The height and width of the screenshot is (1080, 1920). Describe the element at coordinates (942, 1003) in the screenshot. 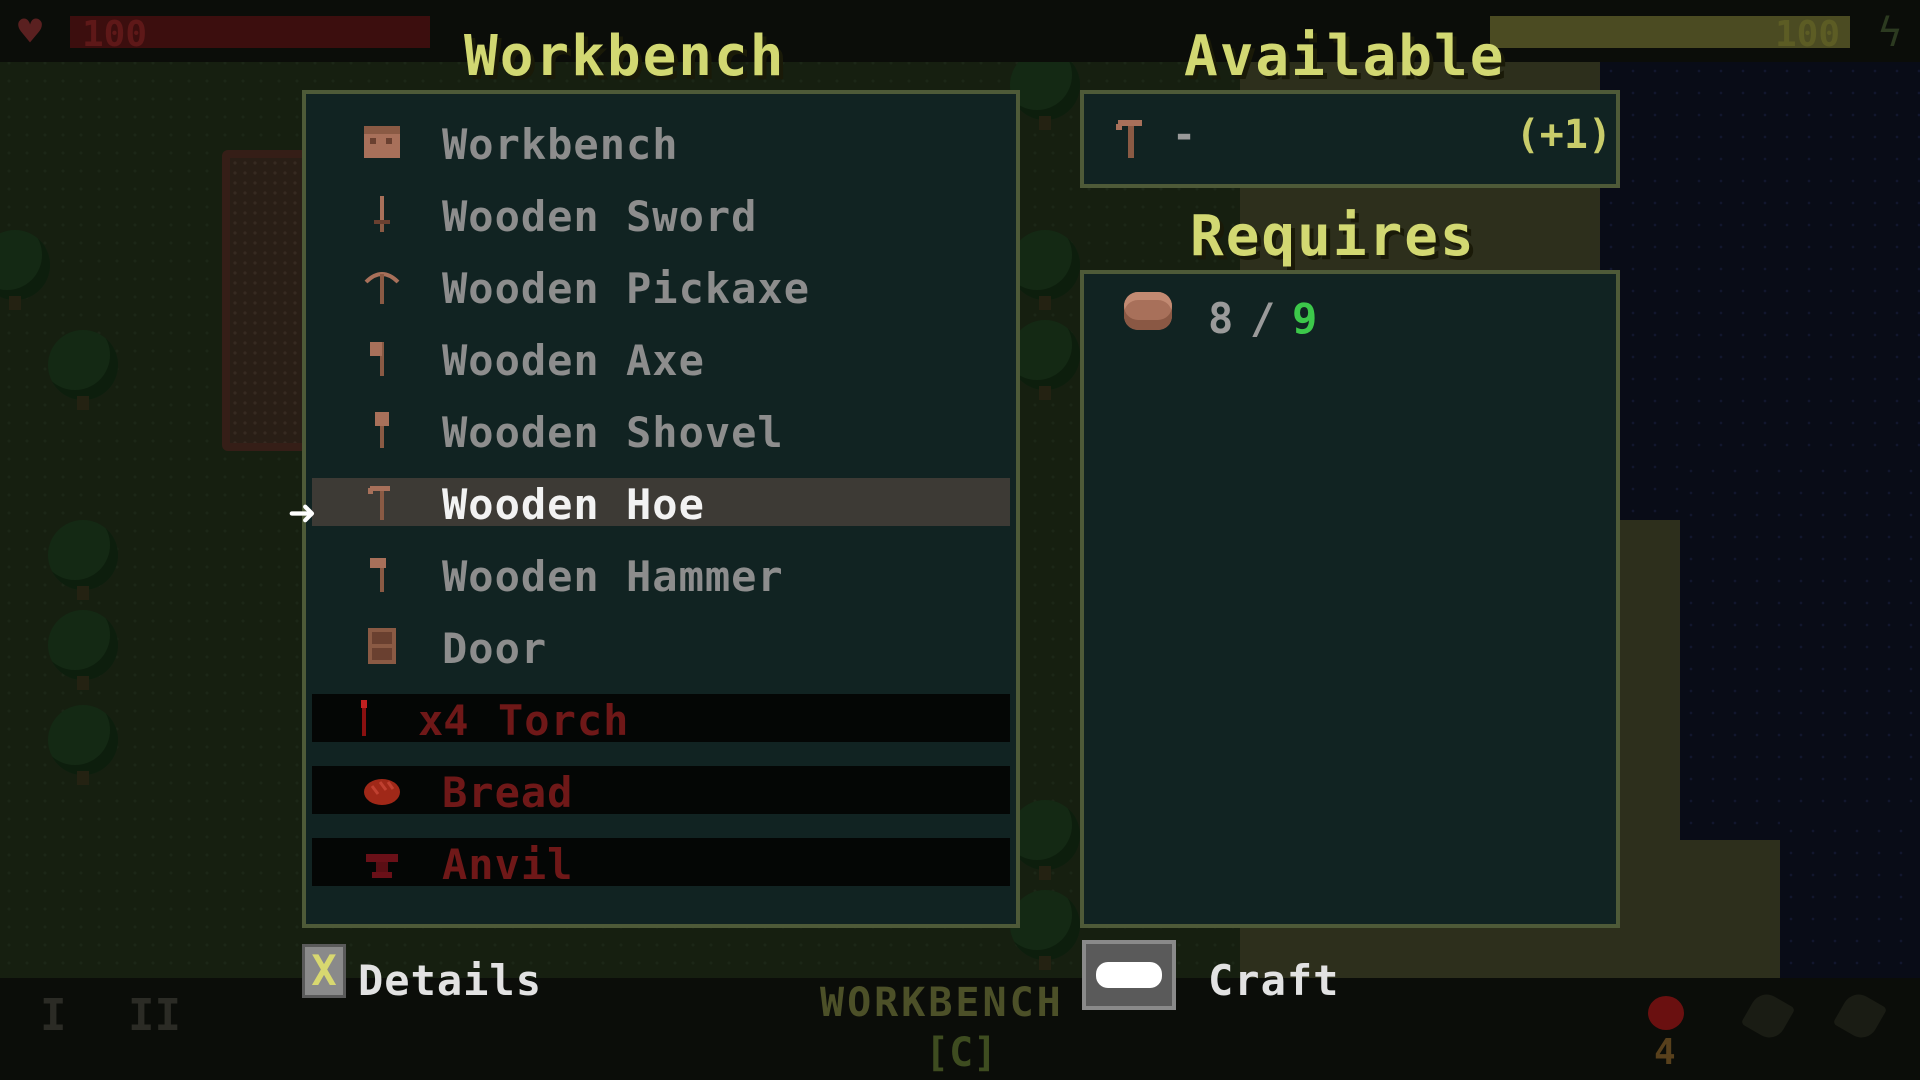

I see `station-name: WORKBENCH` at that location.